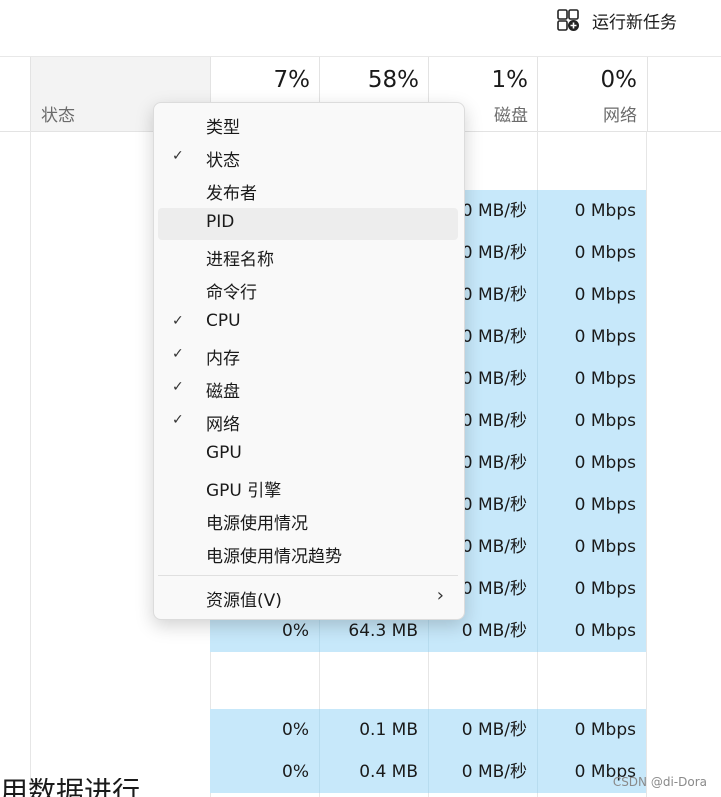 The height and width of the screenshot is (797, 721). I want to click on menu-item-command-line: 命令行, so click(308, 290).